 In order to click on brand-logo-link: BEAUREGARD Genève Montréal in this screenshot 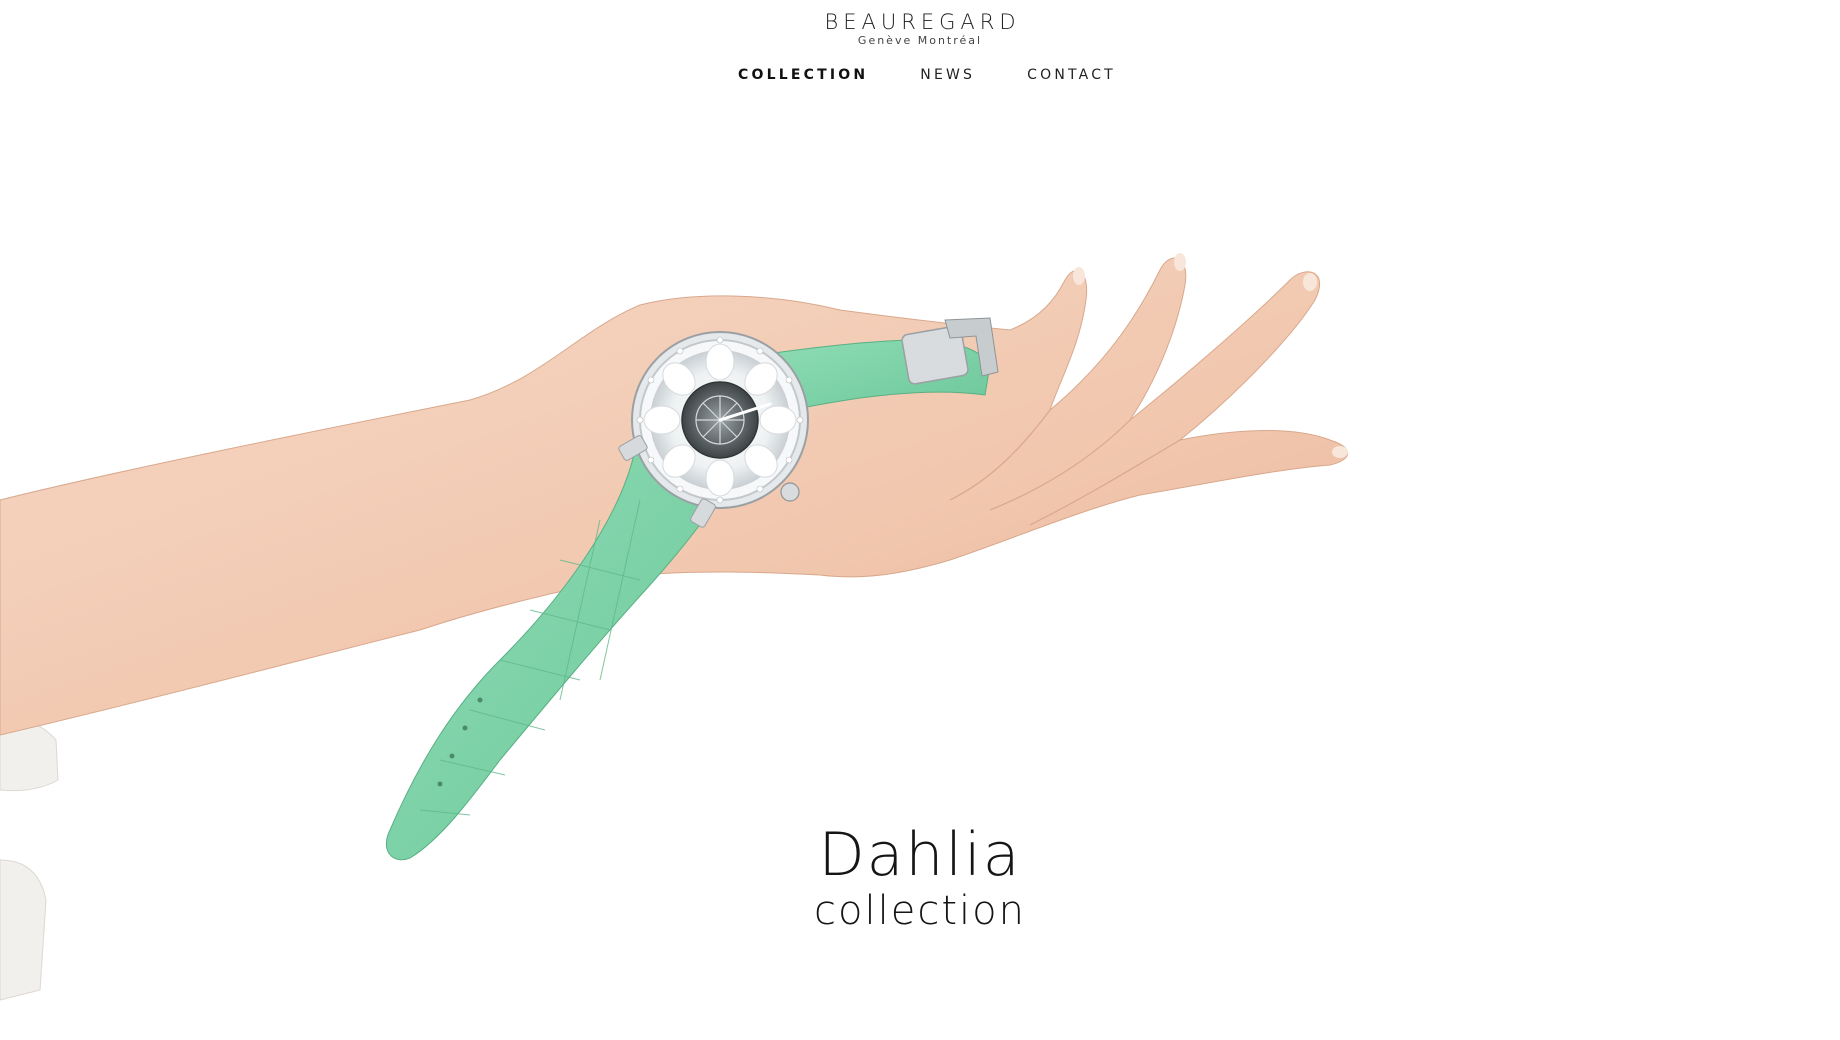, I will do `click(920, 29)`.